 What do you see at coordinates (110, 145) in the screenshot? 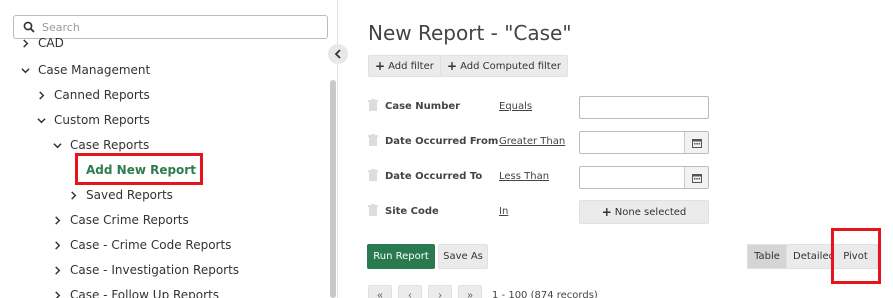
I see `tree-item-label: Case Reports` at bounding box center [110, 145].